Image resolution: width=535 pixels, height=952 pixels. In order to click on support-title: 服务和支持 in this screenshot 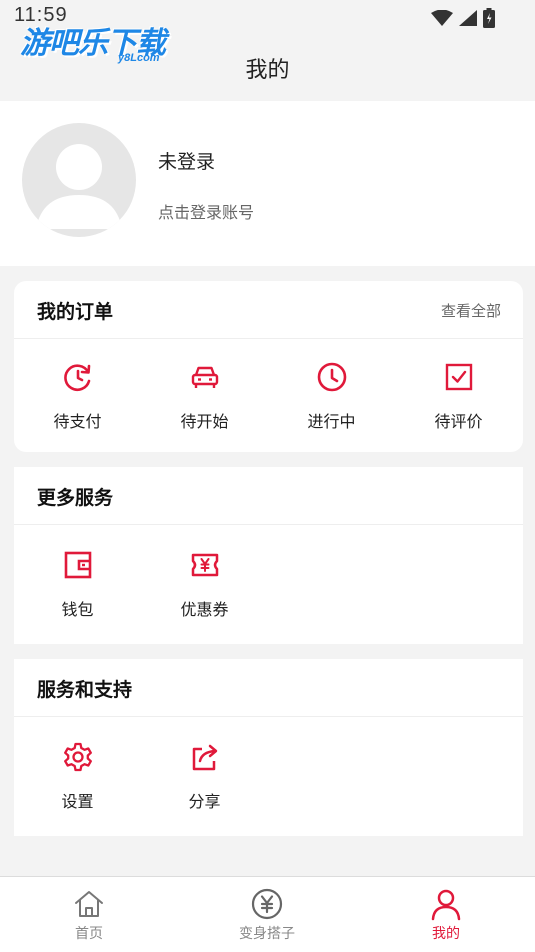, I will do `click(85, 690)`.